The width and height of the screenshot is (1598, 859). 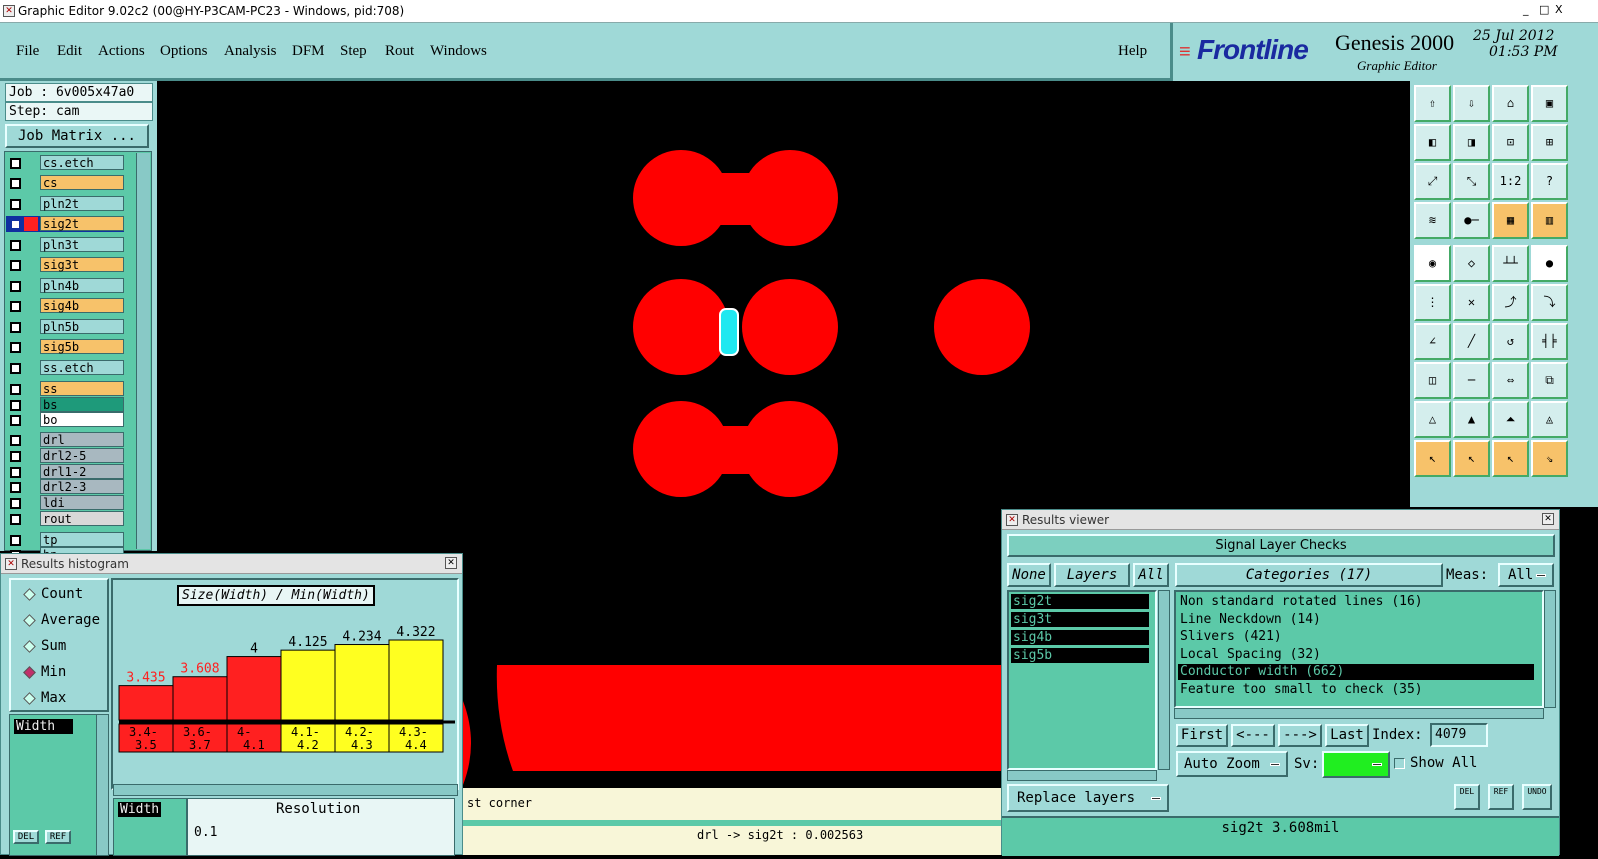 What do you see at coordinates (44, 672) in the screenshot?
I see `radio-min: Min` at bounding box center [44, 672].